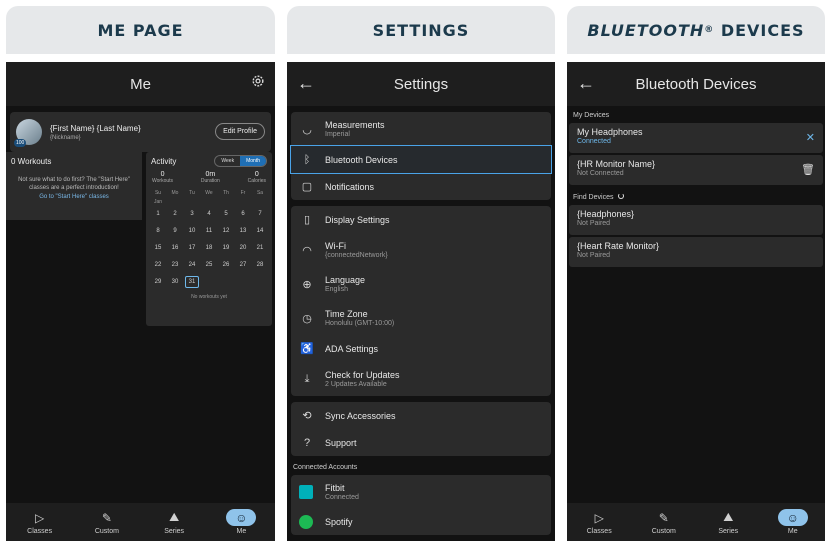 The height and width of the screenshot is (541, 831). I want to click on calendar-day: 2, so click(175, 214).